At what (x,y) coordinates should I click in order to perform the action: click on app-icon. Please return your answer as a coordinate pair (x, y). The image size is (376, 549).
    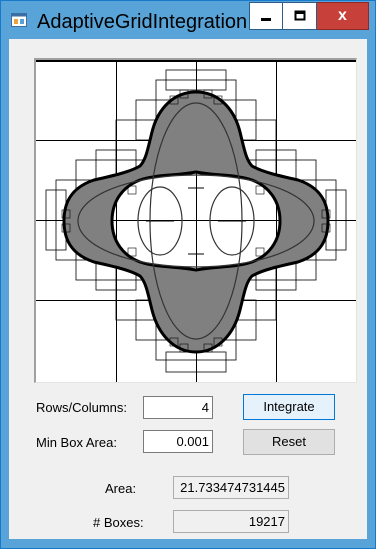
    Looking at the image, I should click on (19, 20).